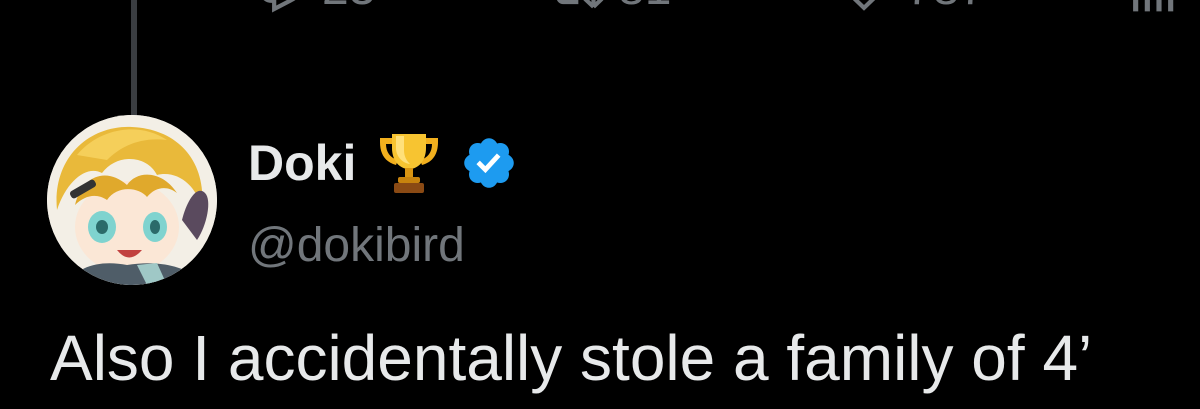 The height and width of the screenshot is (409, 1200). What do you see at coordinates (313, 8) in the screenshot?
I see `reply-button: 23` at bounding box center [313, 8].